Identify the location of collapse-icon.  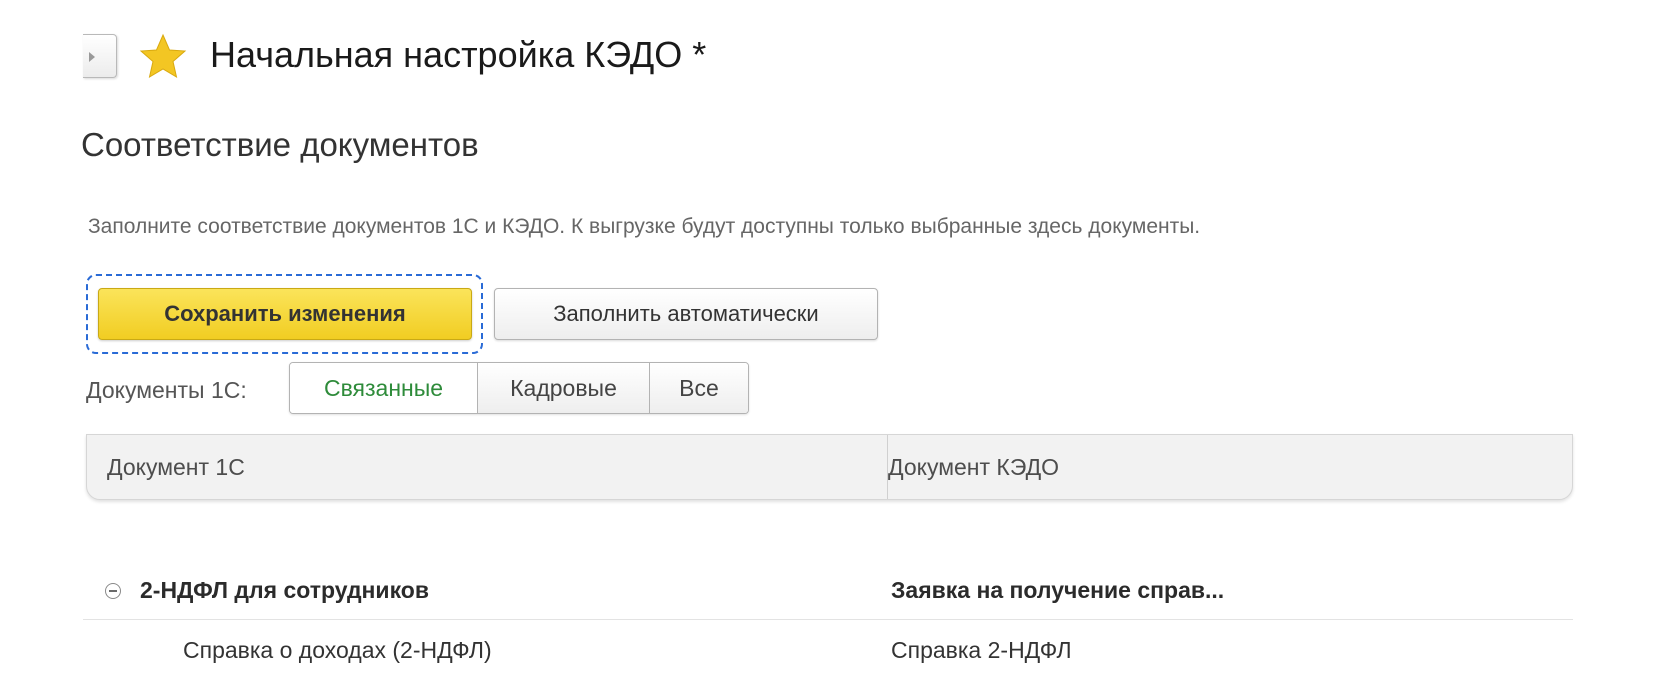
(113, 591).